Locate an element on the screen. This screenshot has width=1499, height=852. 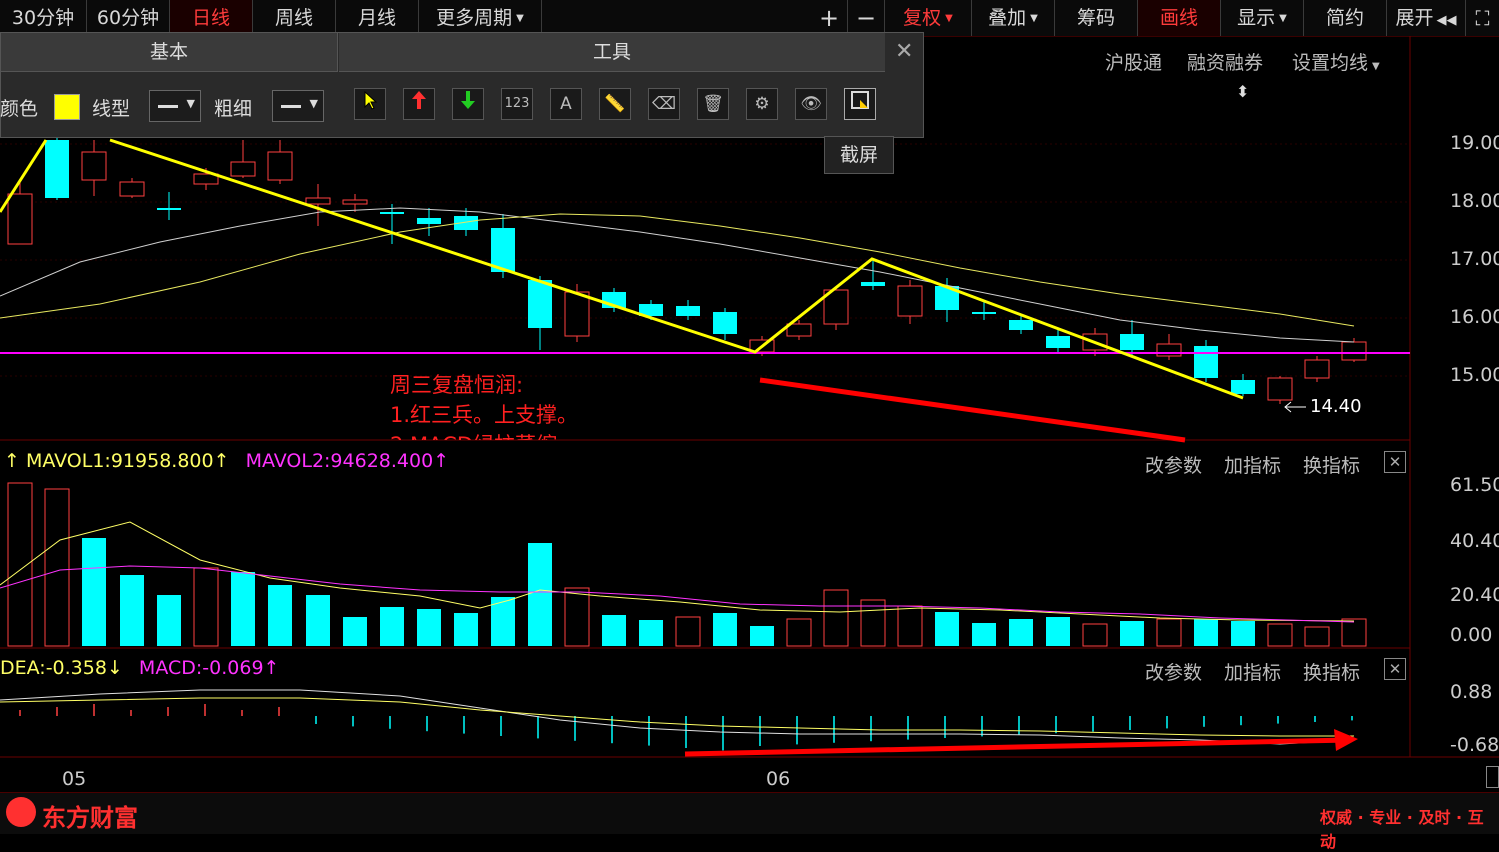
x-axis-label: 05 is located at coordinates (74, 779).